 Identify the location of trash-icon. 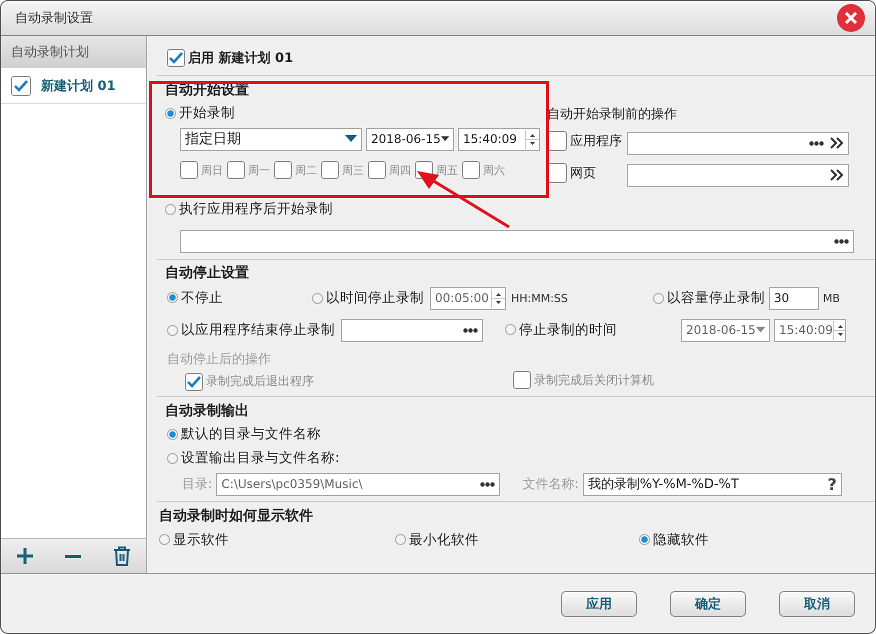
(121, 556).